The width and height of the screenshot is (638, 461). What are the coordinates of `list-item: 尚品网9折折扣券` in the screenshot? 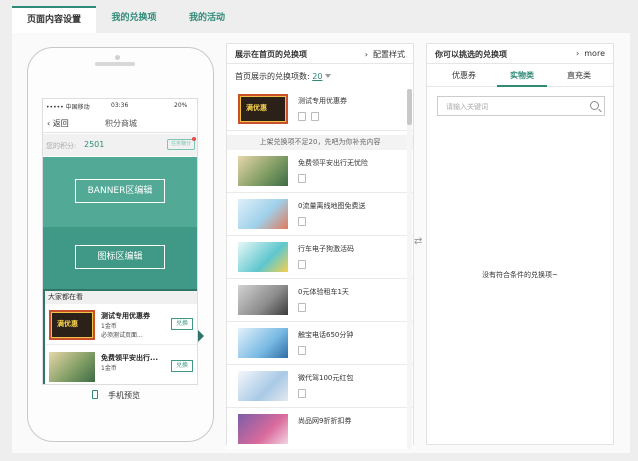 It's located at (320, 428).